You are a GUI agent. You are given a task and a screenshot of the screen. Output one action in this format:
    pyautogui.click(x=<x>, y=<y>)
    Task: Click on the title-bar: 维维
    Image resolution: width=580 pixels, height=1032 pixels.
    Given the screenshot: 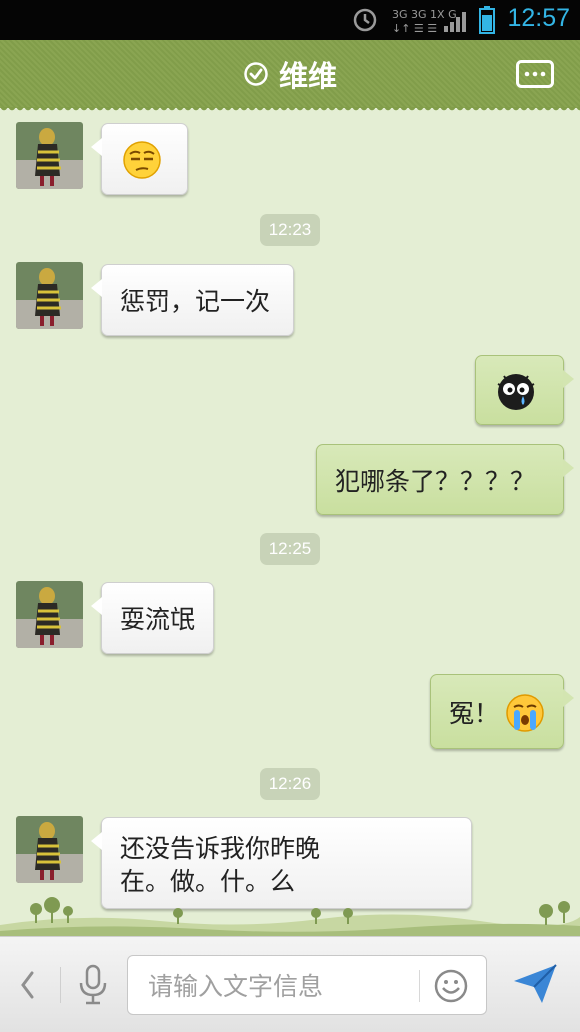 What is the action you would take?
    pyautogui.click(x=290, y=76)
    